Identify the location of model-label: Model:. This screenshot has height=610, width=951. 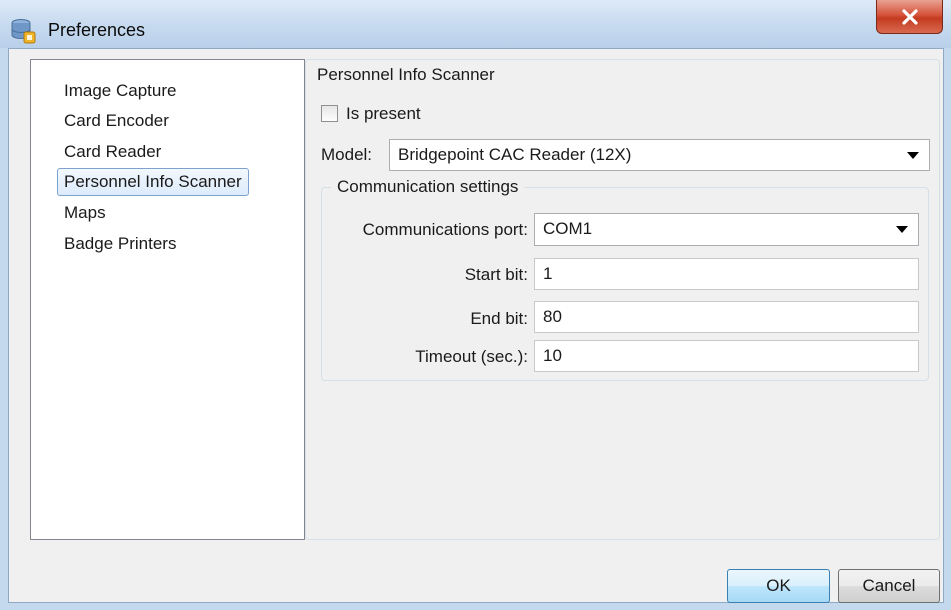
(347, 154).